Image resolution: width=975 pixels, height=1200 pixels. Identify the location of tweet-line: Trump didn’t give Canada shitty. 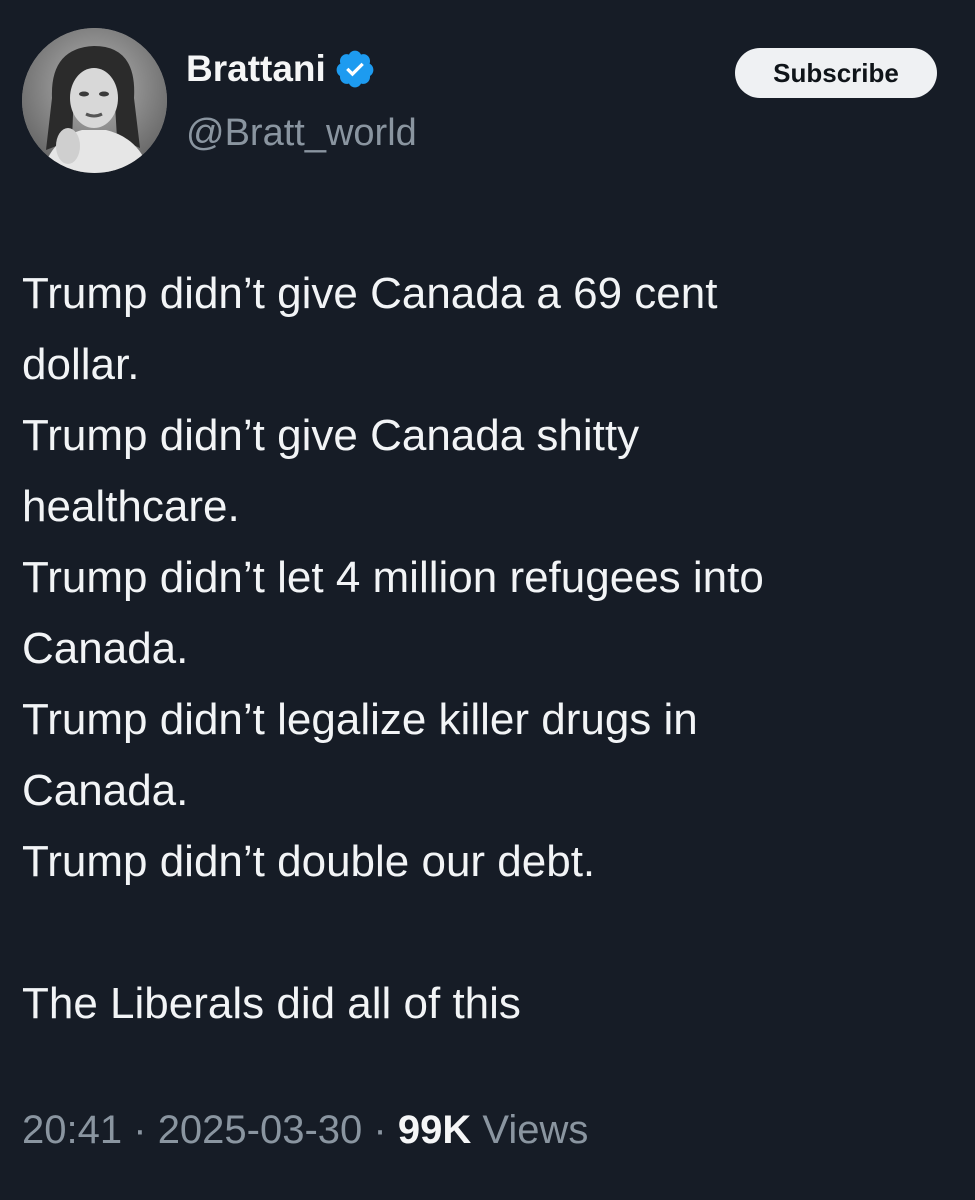
(331, 435).